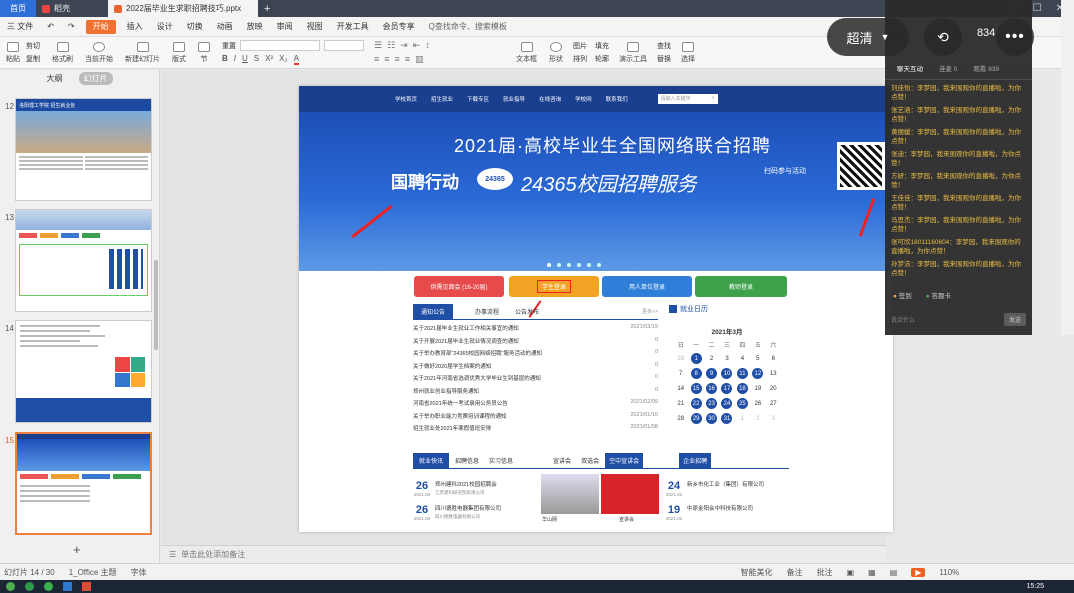 This screenshot has height=593, width=1074. I want to click on tab-notice: 通知公告, so click(433, 311).